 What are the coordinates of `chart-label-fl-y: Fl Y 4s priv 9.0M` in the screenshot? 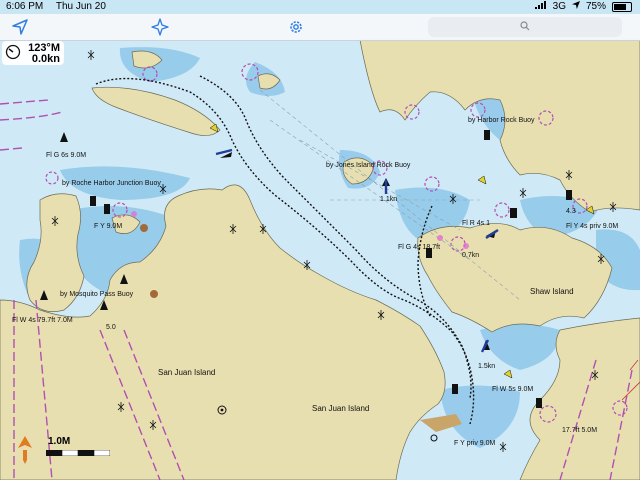 It's located at (592, 226).